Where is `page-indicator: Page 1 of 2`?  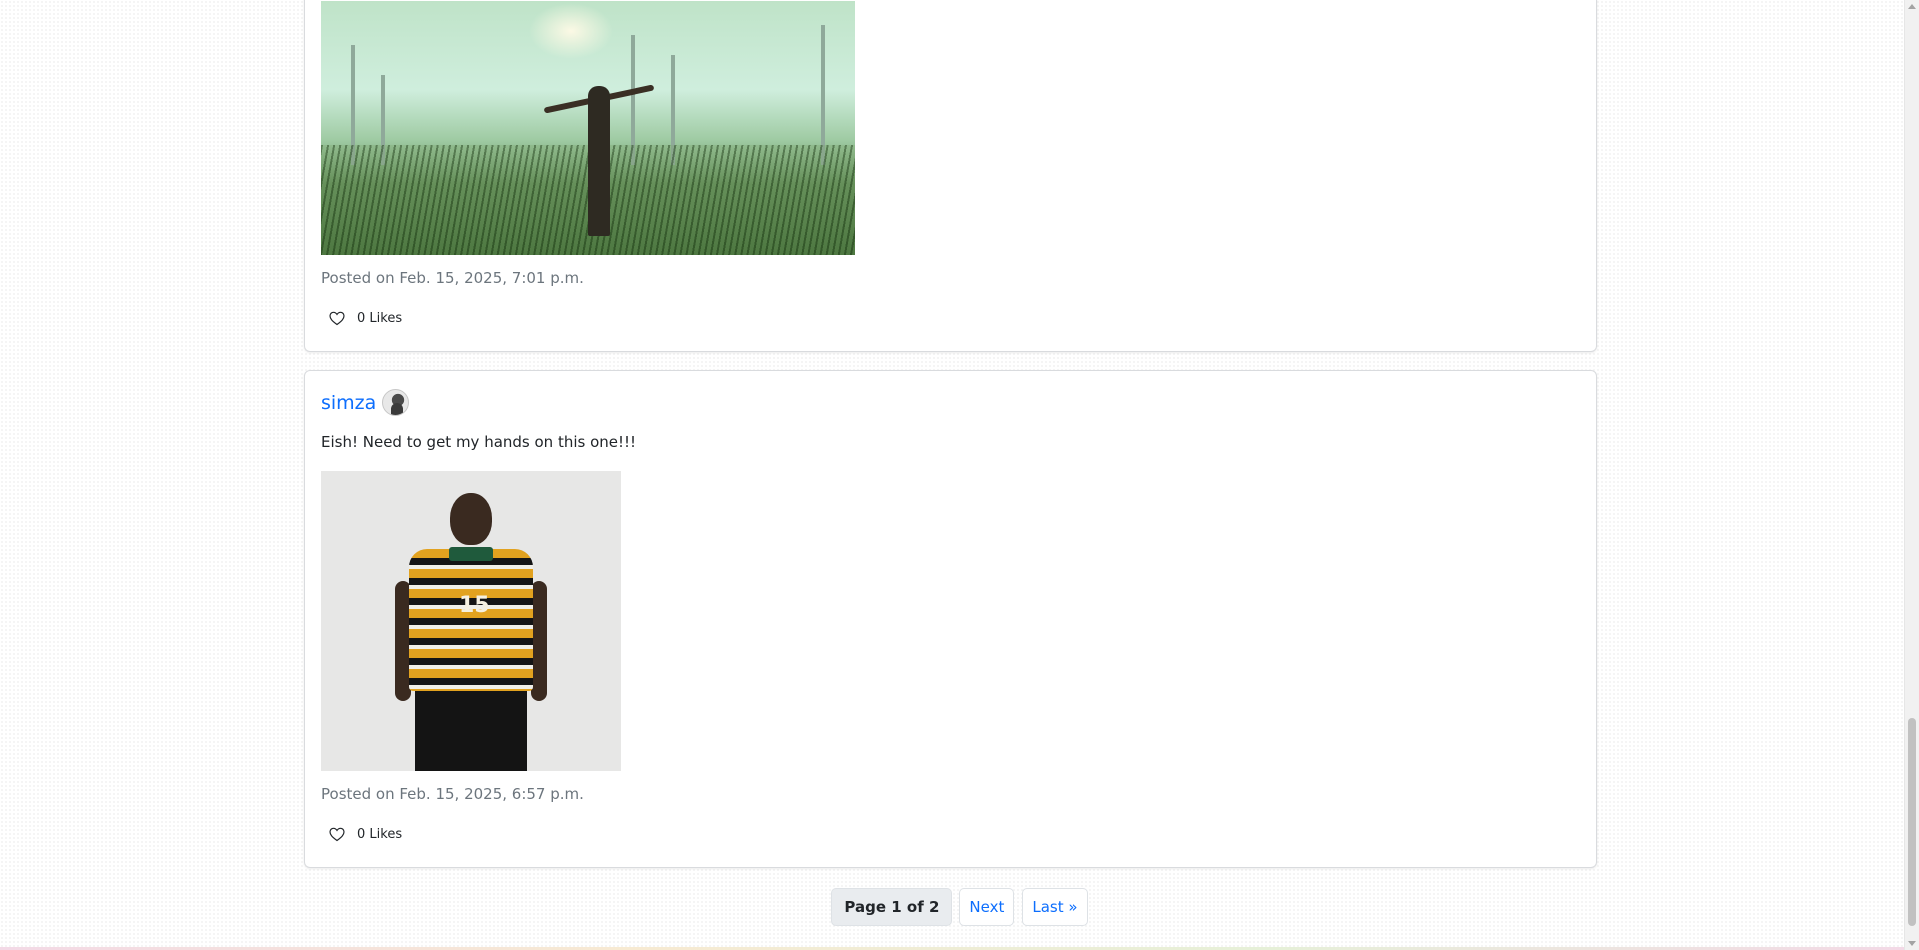 page-indicator: Page 1 of 2 is located at coordinates (892, 907).